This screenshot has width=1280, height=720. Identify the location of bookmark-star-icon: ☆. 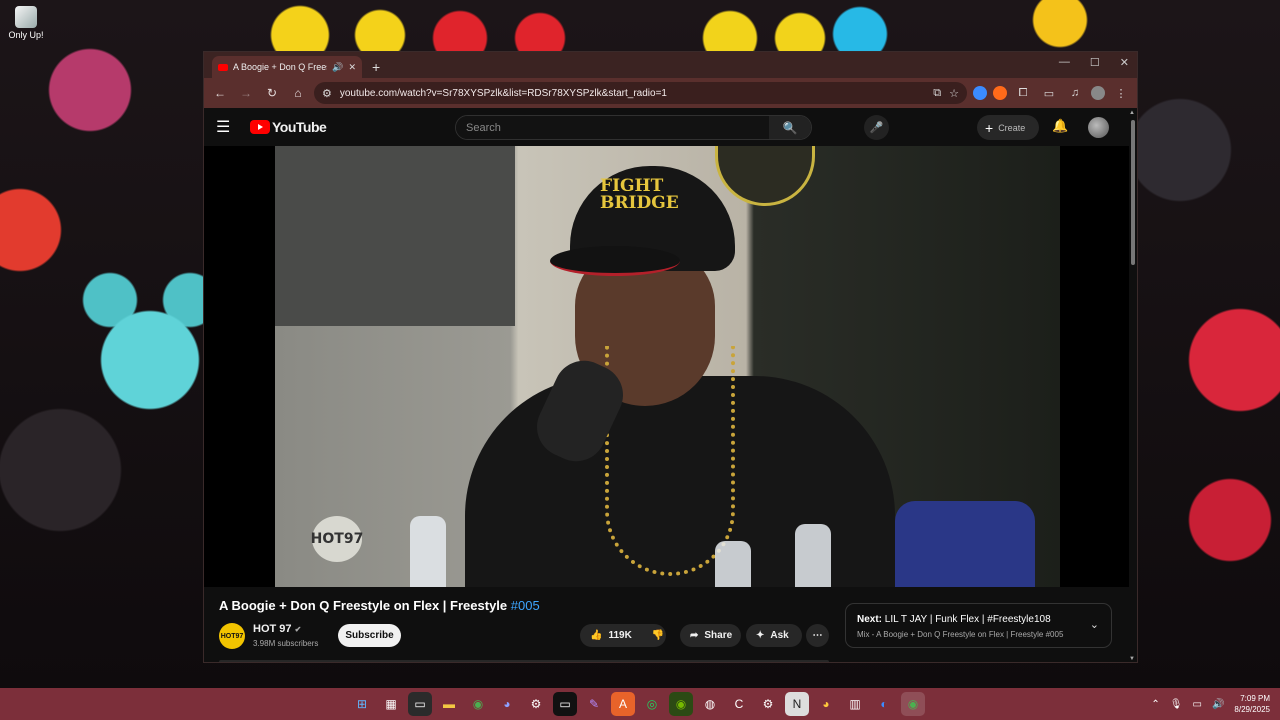
(954, 93).